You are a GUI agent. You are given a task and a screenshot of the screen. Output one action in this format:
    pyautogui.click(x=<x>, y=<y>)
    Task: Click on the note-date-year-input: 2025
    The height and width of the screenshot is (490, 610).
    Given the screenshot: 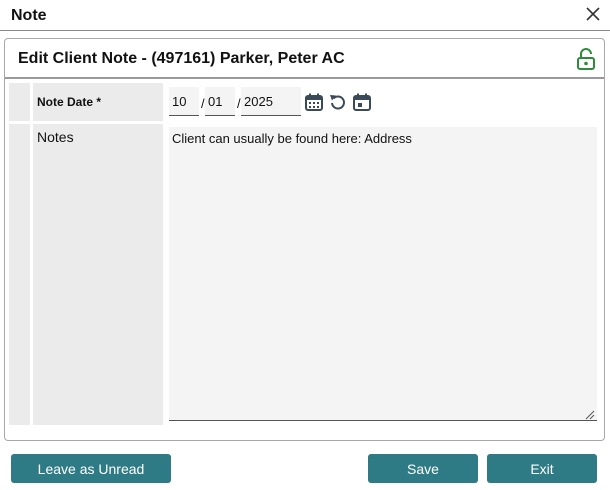 What is the action you would take?
    pyautogui.click(x=271, y=101)
    